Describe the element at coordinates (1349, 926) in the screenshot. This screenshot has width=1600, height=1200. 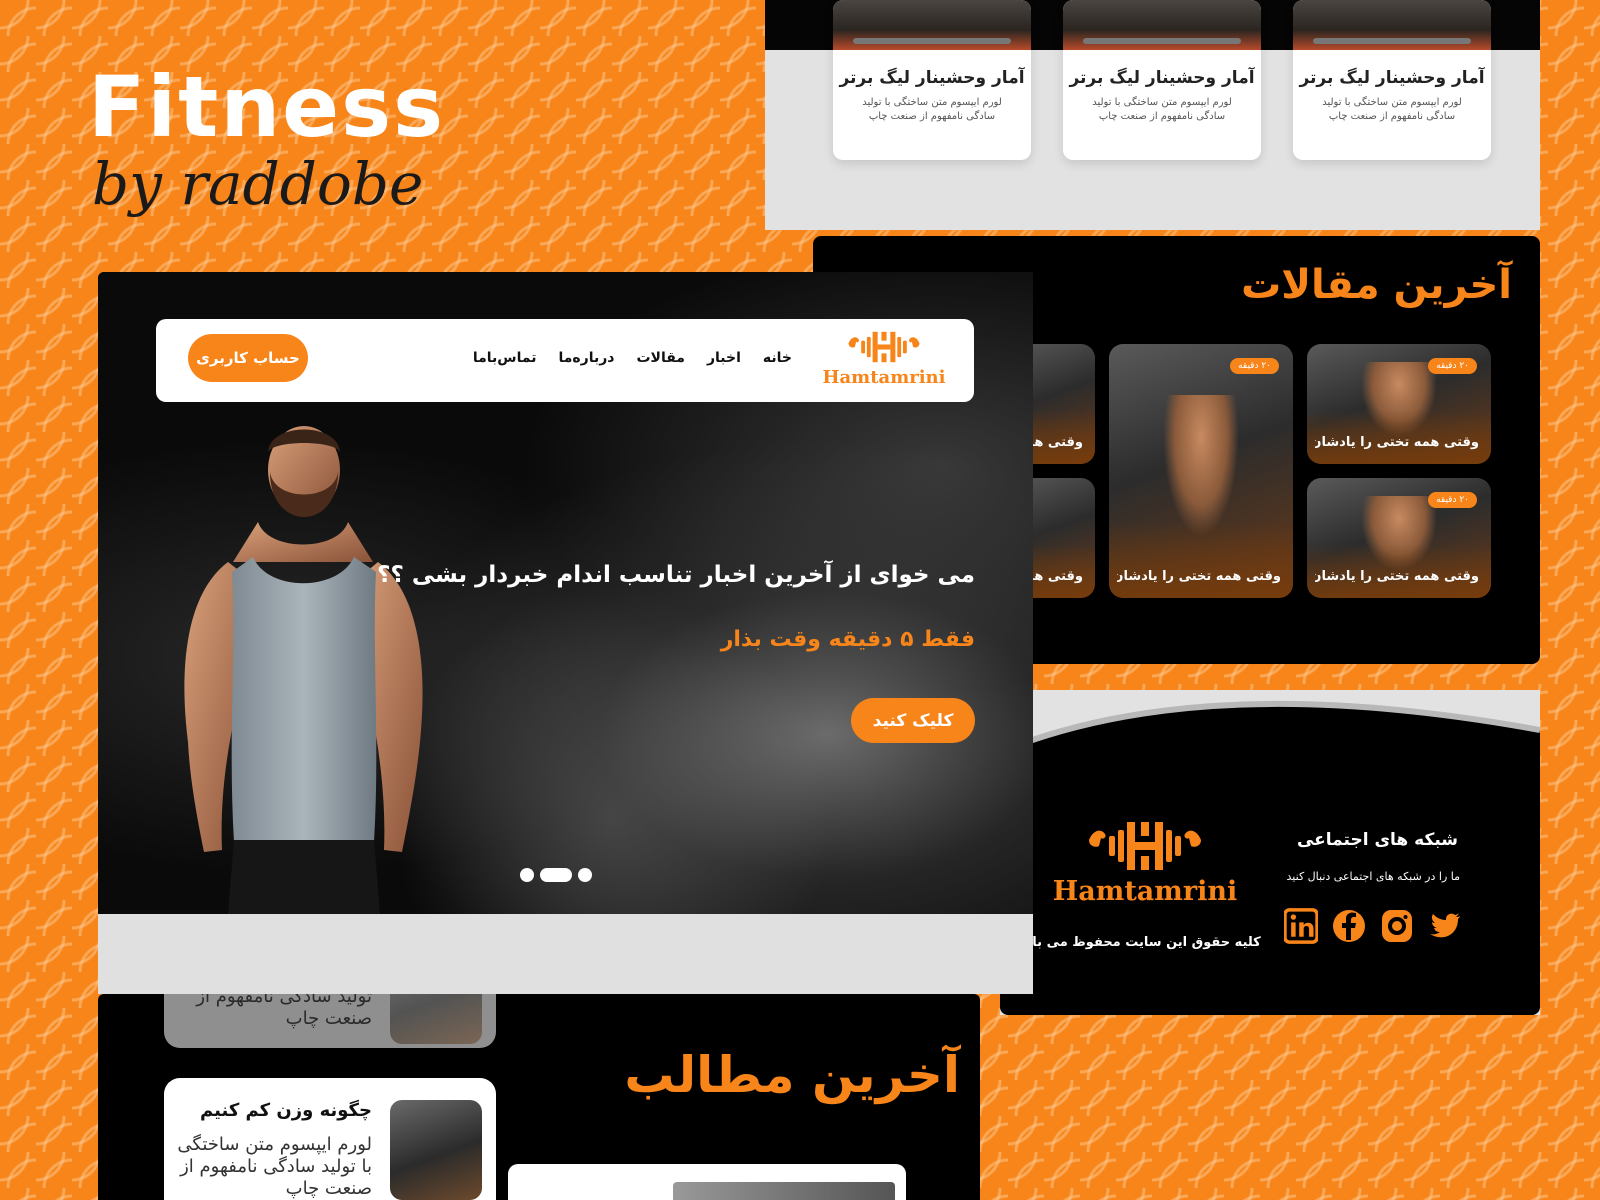
I see `facebook-icon` at that location.